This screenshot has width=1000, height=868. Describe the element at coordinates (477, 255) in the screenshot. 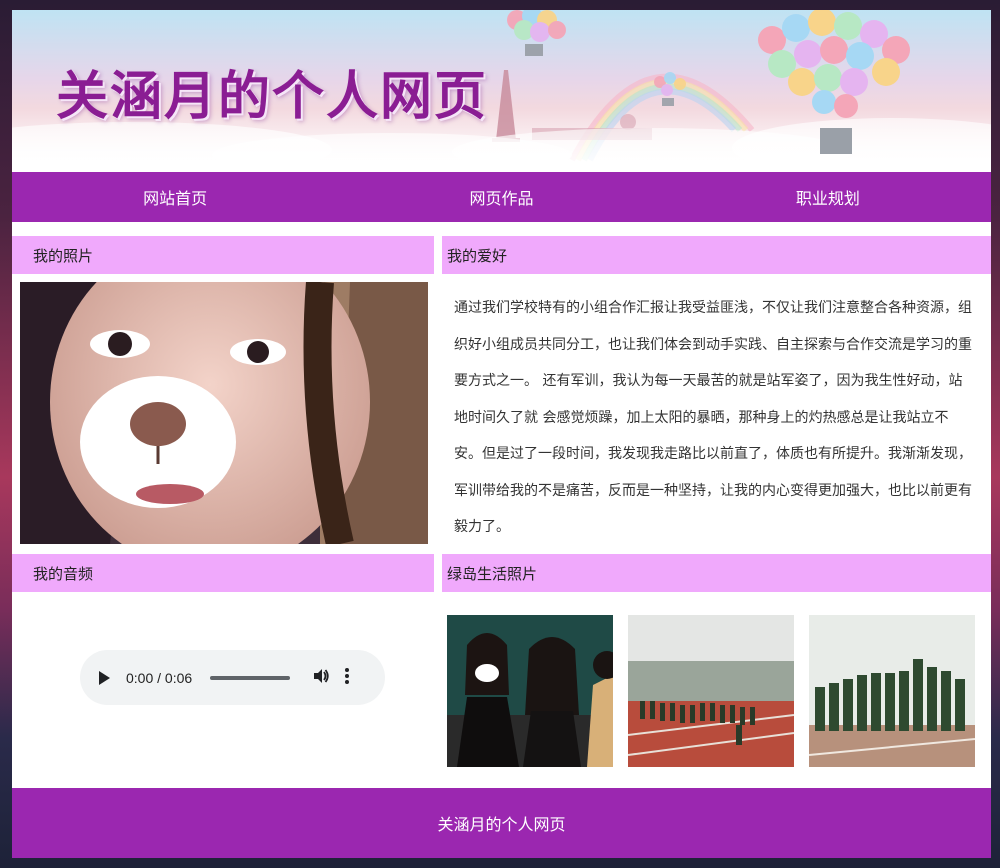

I see `hobby-section-title: 我的爱好` at that location.